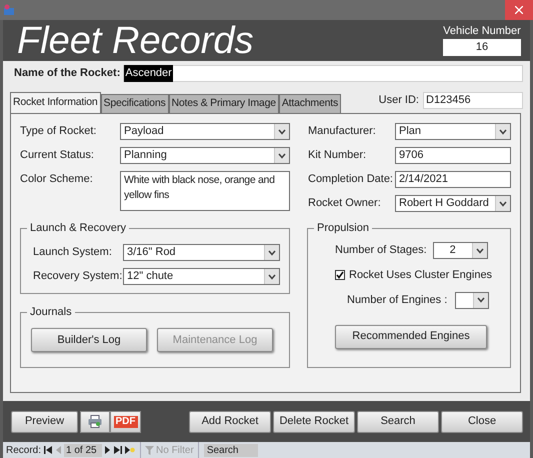  I want to click on filter-icon, so click(149, 450).